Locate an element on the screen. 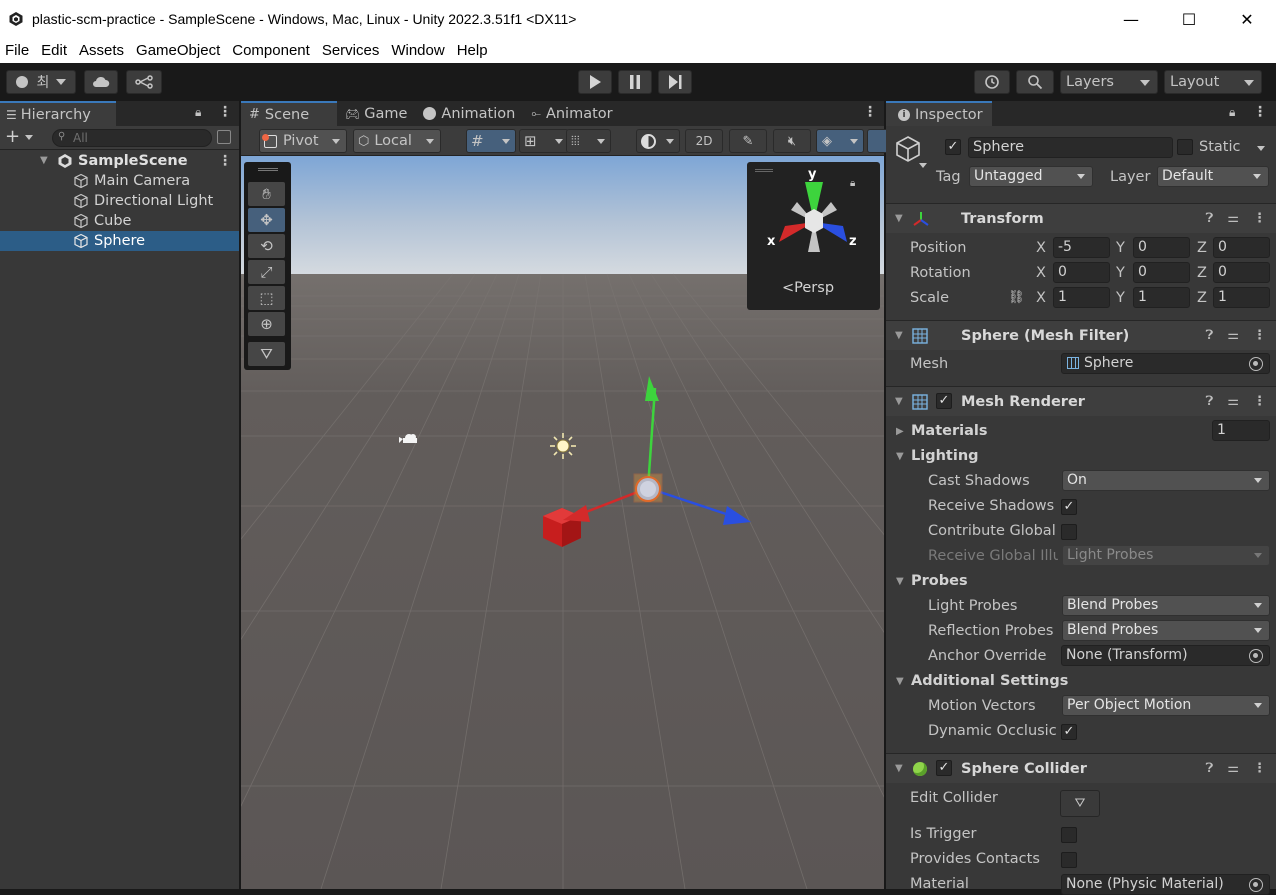  light-probes-dropdown: Blend Probes is located at coordinates (1166, 605).